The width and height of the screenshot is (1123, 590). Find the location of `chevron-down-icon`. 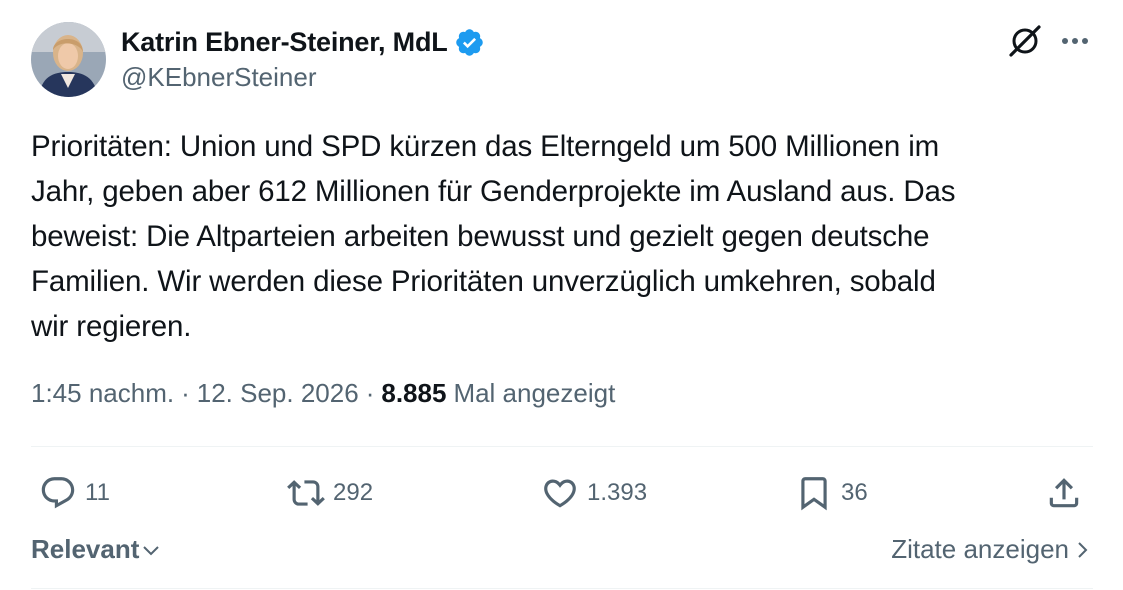

chevron-down-icon is located at coordinates (151, 550).